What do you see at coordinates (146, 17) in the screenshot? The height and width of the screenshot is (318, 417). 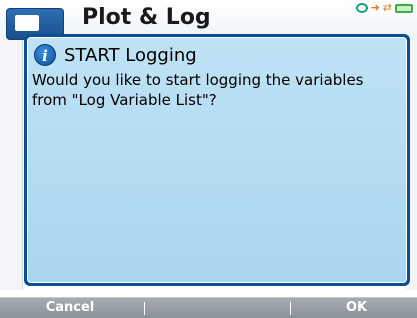 I see `app-title: Plot & Log` at bounding box center [146, 17].